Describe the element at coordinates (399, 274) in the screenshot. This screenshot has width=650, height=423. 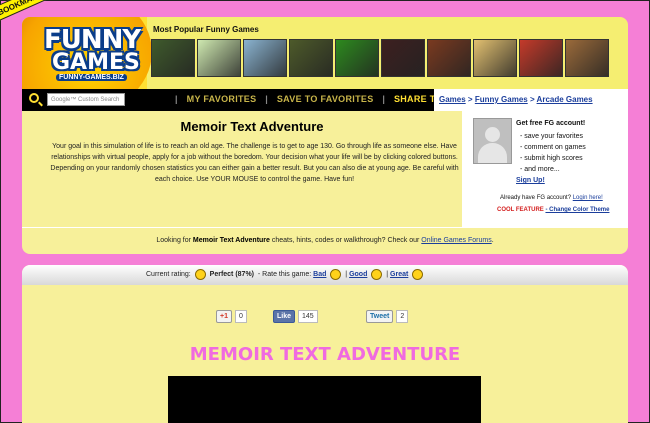
I see `rate-great-link: Great` at that location.